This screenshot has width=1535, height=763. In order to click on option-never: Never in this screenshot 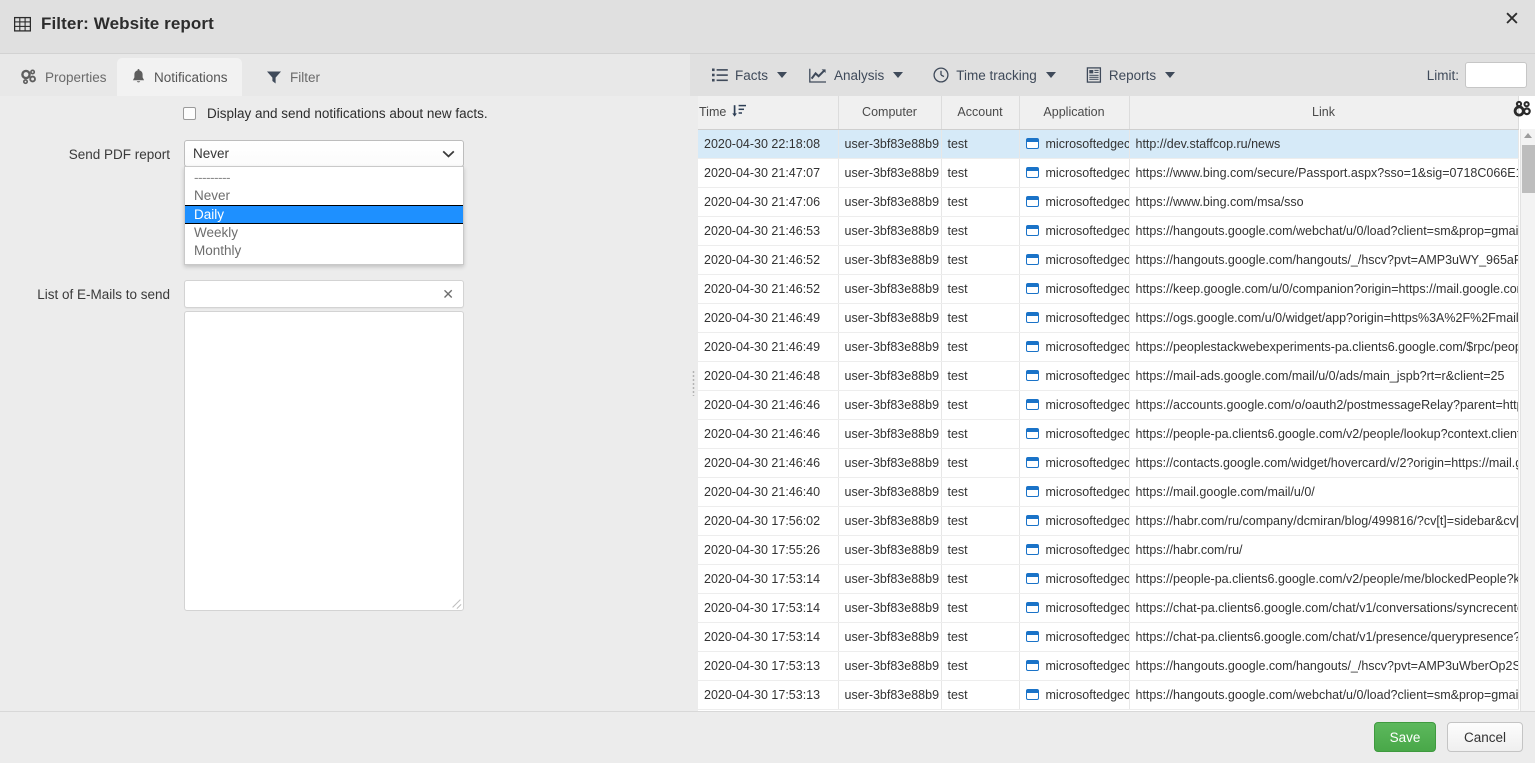, I will do `click(324, 196)`.